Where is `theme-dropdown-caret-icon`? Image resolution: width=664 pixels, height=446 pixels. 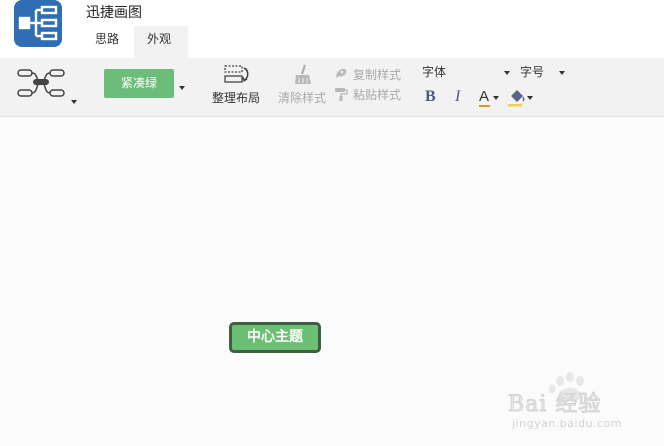
theme-dropdown-caret-icon is located at coordinates (182, 88).